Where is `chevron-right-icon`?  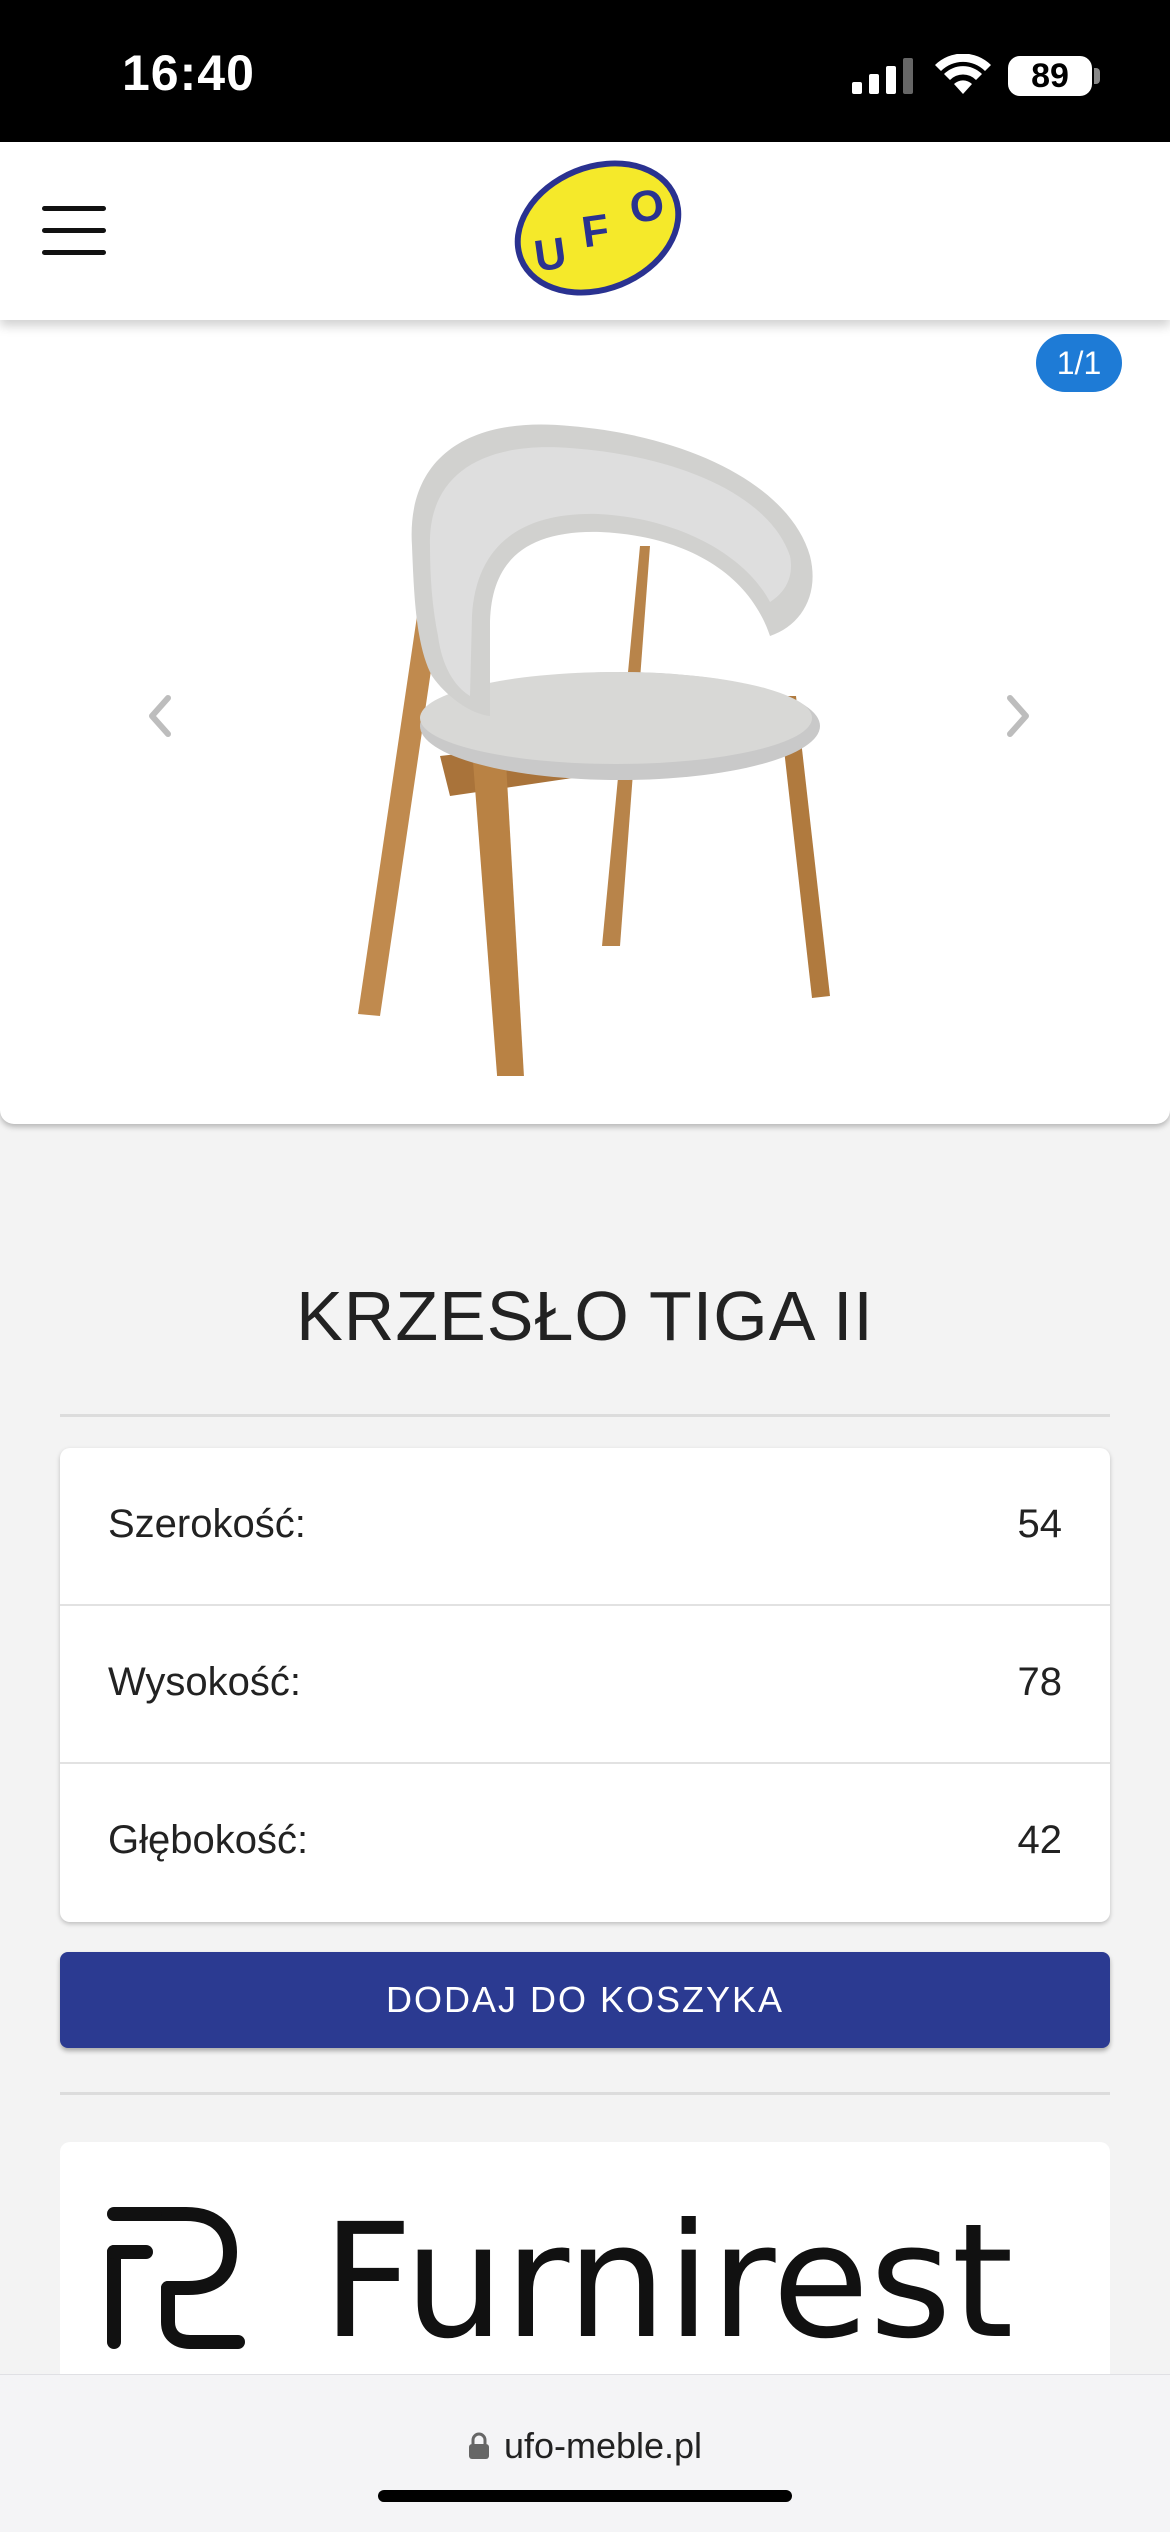 chevron-right-icon is located at coordinates (1018, 716).